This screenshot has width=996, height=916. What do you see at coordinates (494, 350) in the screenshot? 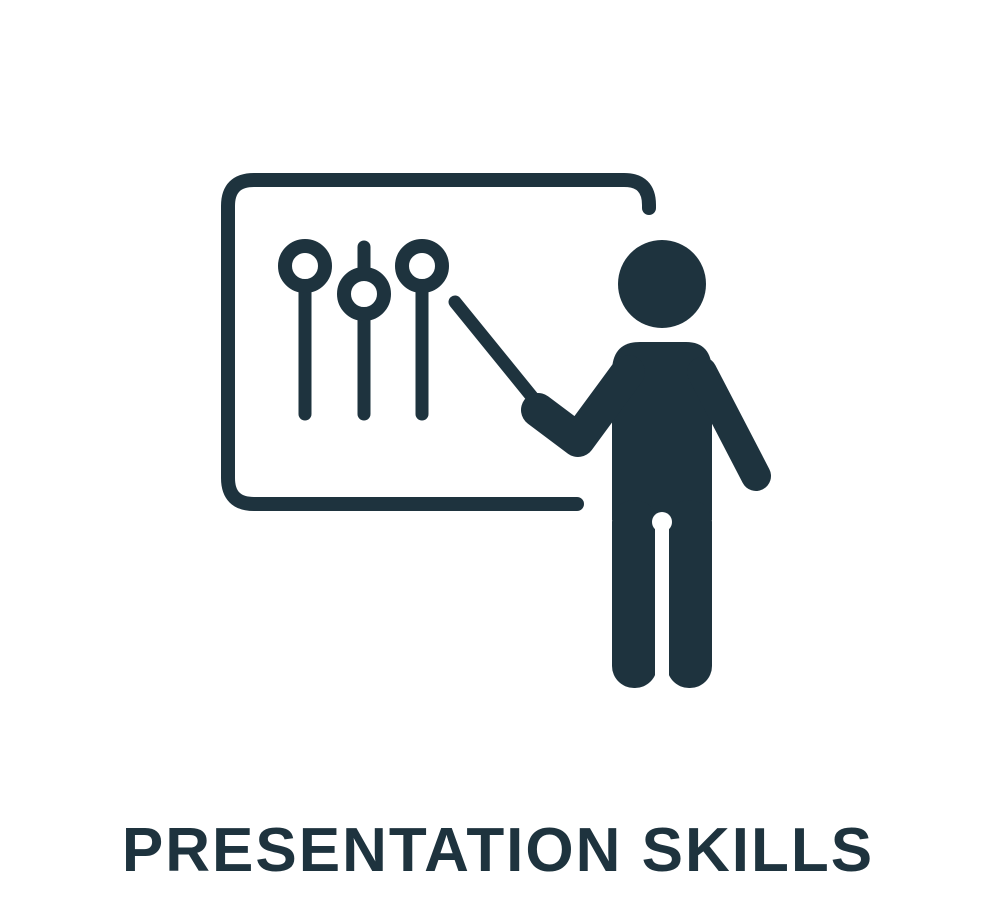
I see `pointer-stick-icon` at bounding box center [494, 350].